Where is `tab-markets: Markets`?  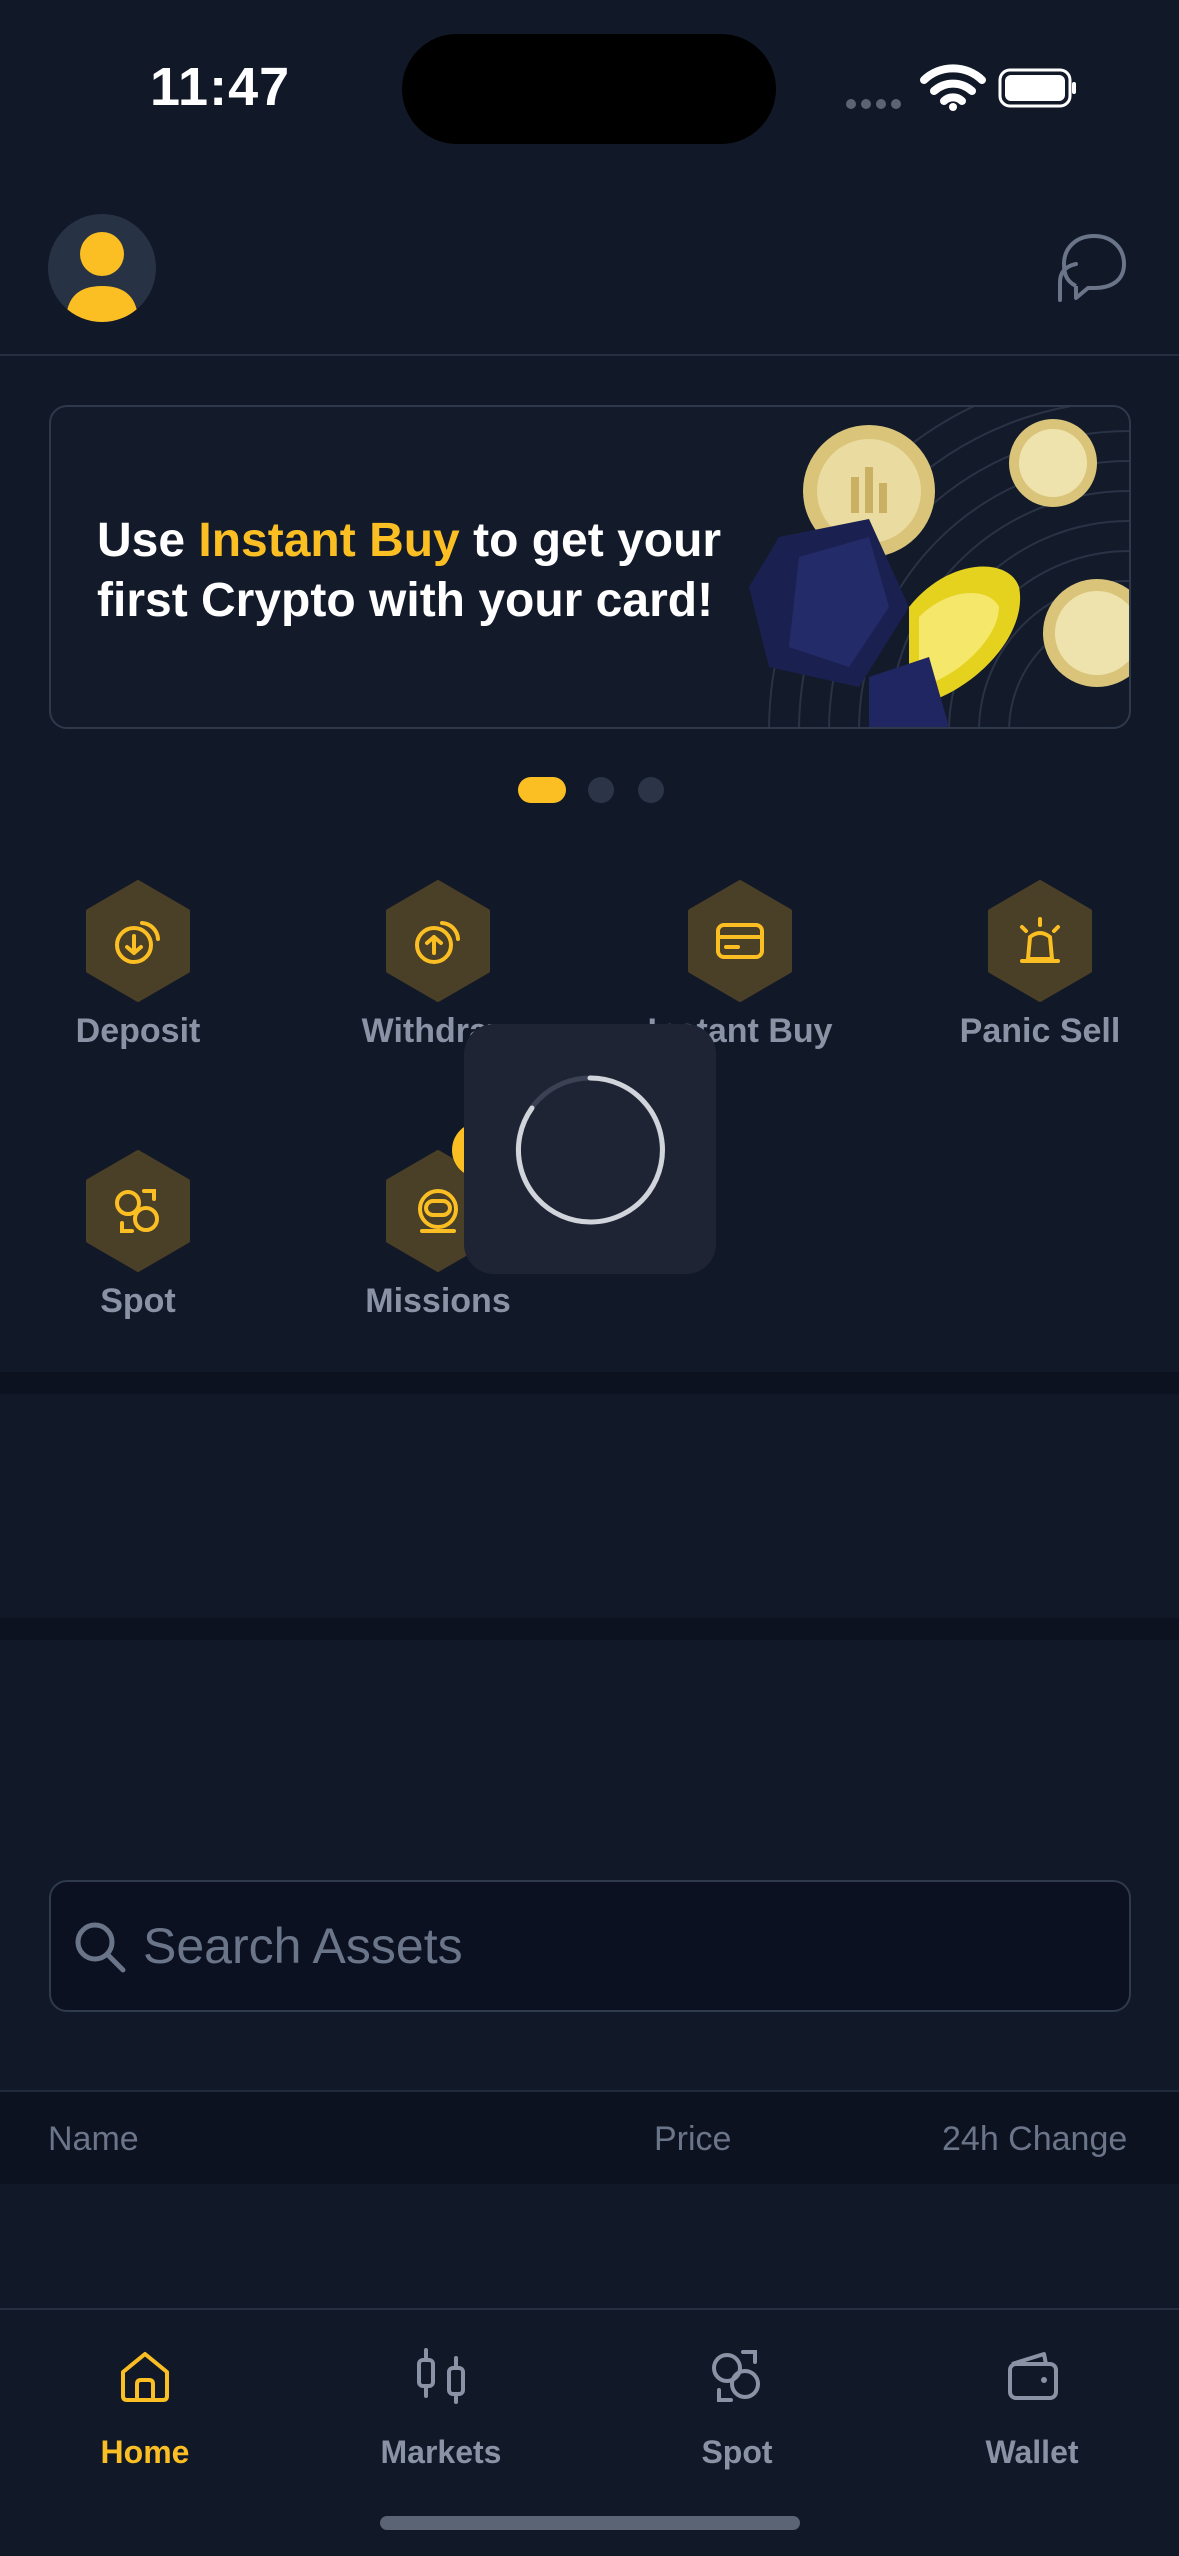
tab-markets: Markets is located at coordinates (441, 2409).